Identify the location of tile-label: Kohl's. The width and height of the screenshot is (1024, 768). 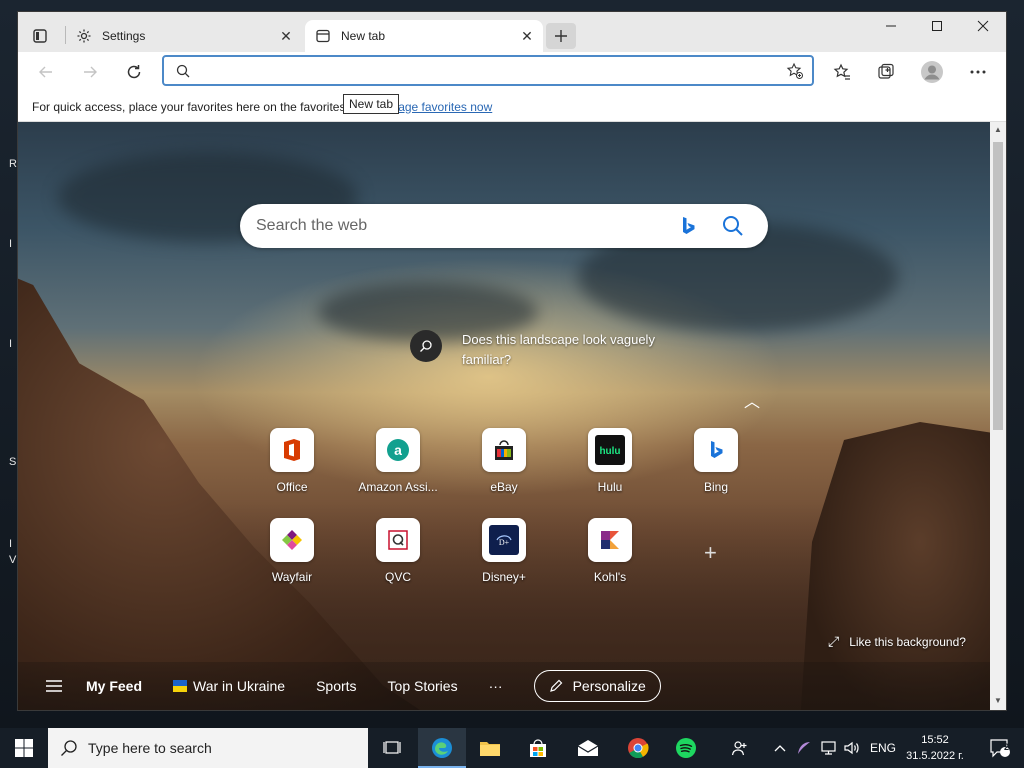
(610, 577).